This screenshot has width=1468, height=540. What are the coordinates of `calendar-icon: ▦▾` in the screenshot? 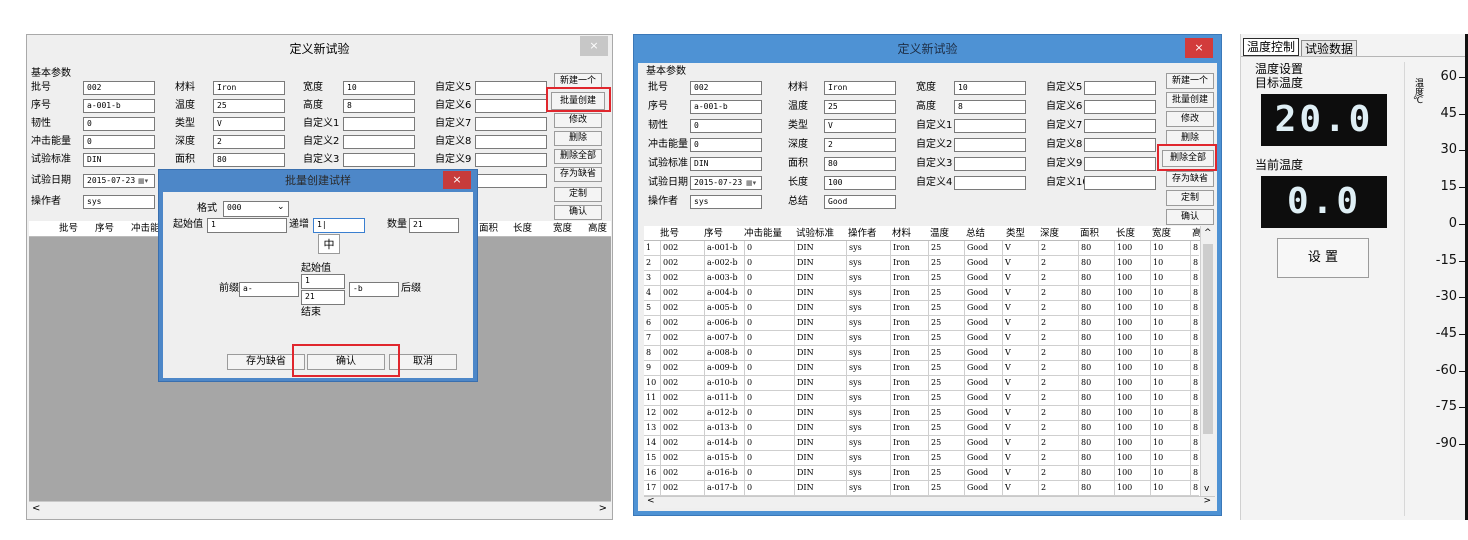 It's located at (751, 183).